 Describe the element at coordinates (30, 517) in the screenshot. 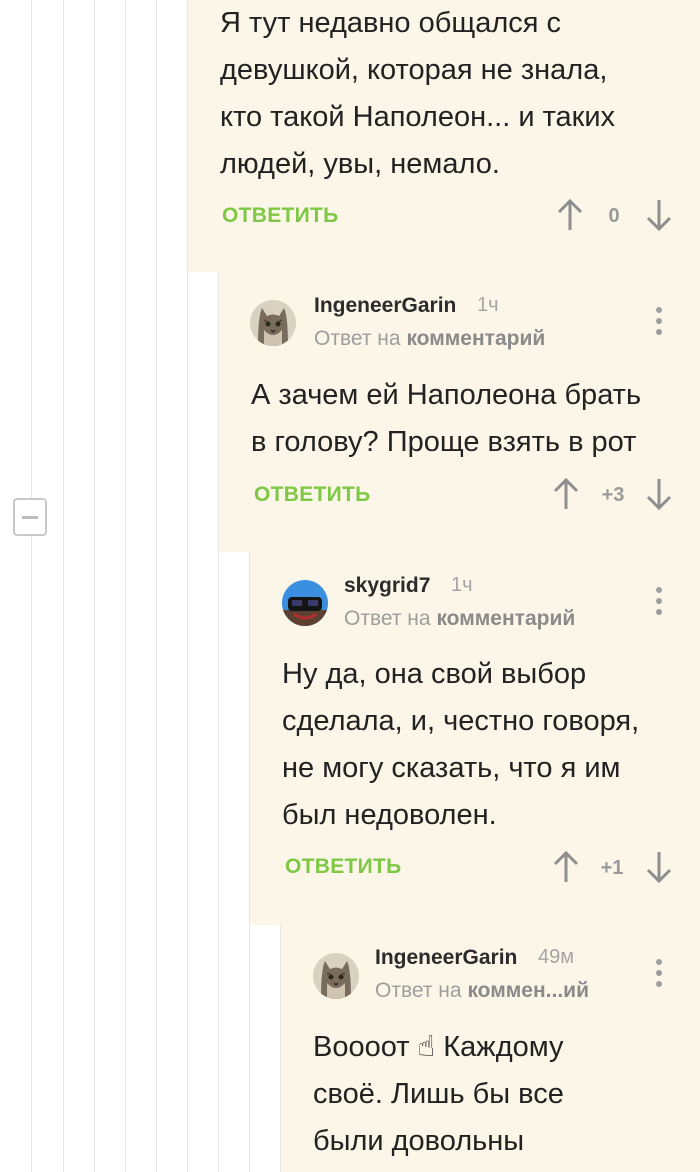

I see `collapse-thread-icon` at that location.